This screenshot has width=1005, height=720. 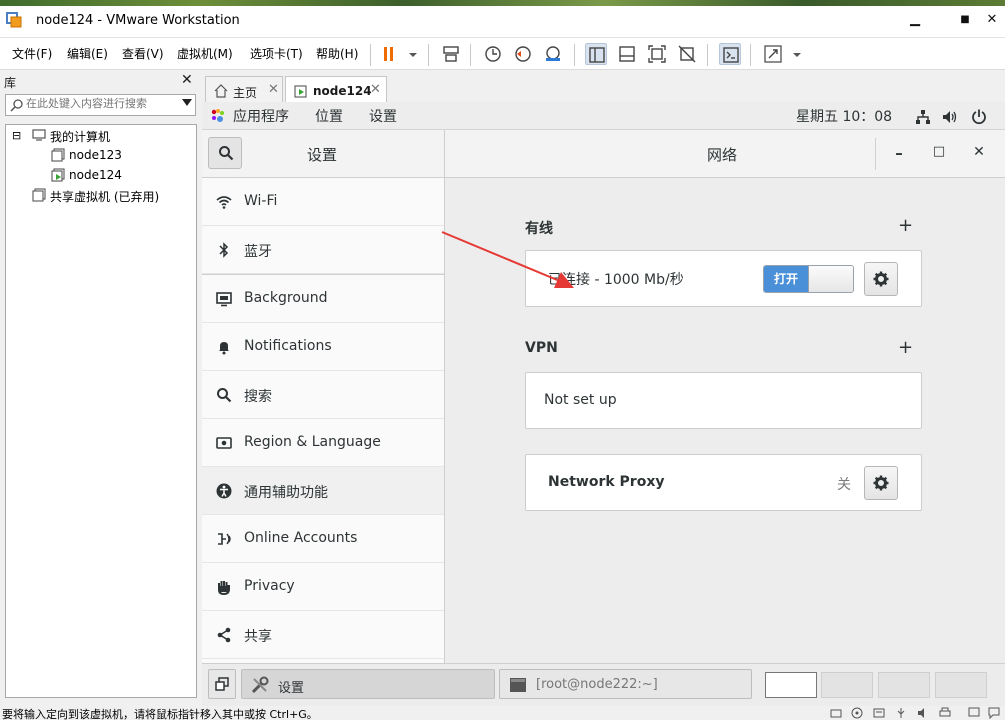 What do you see at coordinates (994, 713) in the screenshot?
I see `message-log-icon` at bounding box center [994, 713].